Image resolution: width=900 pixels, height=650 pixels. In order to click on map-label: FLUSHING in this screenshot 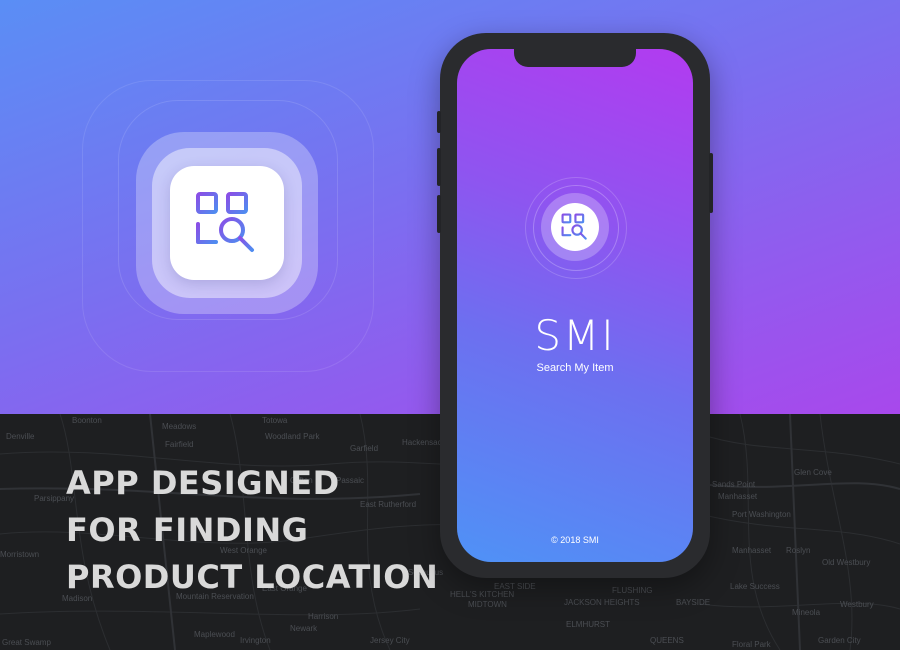, I will do `click(632, 590)`.